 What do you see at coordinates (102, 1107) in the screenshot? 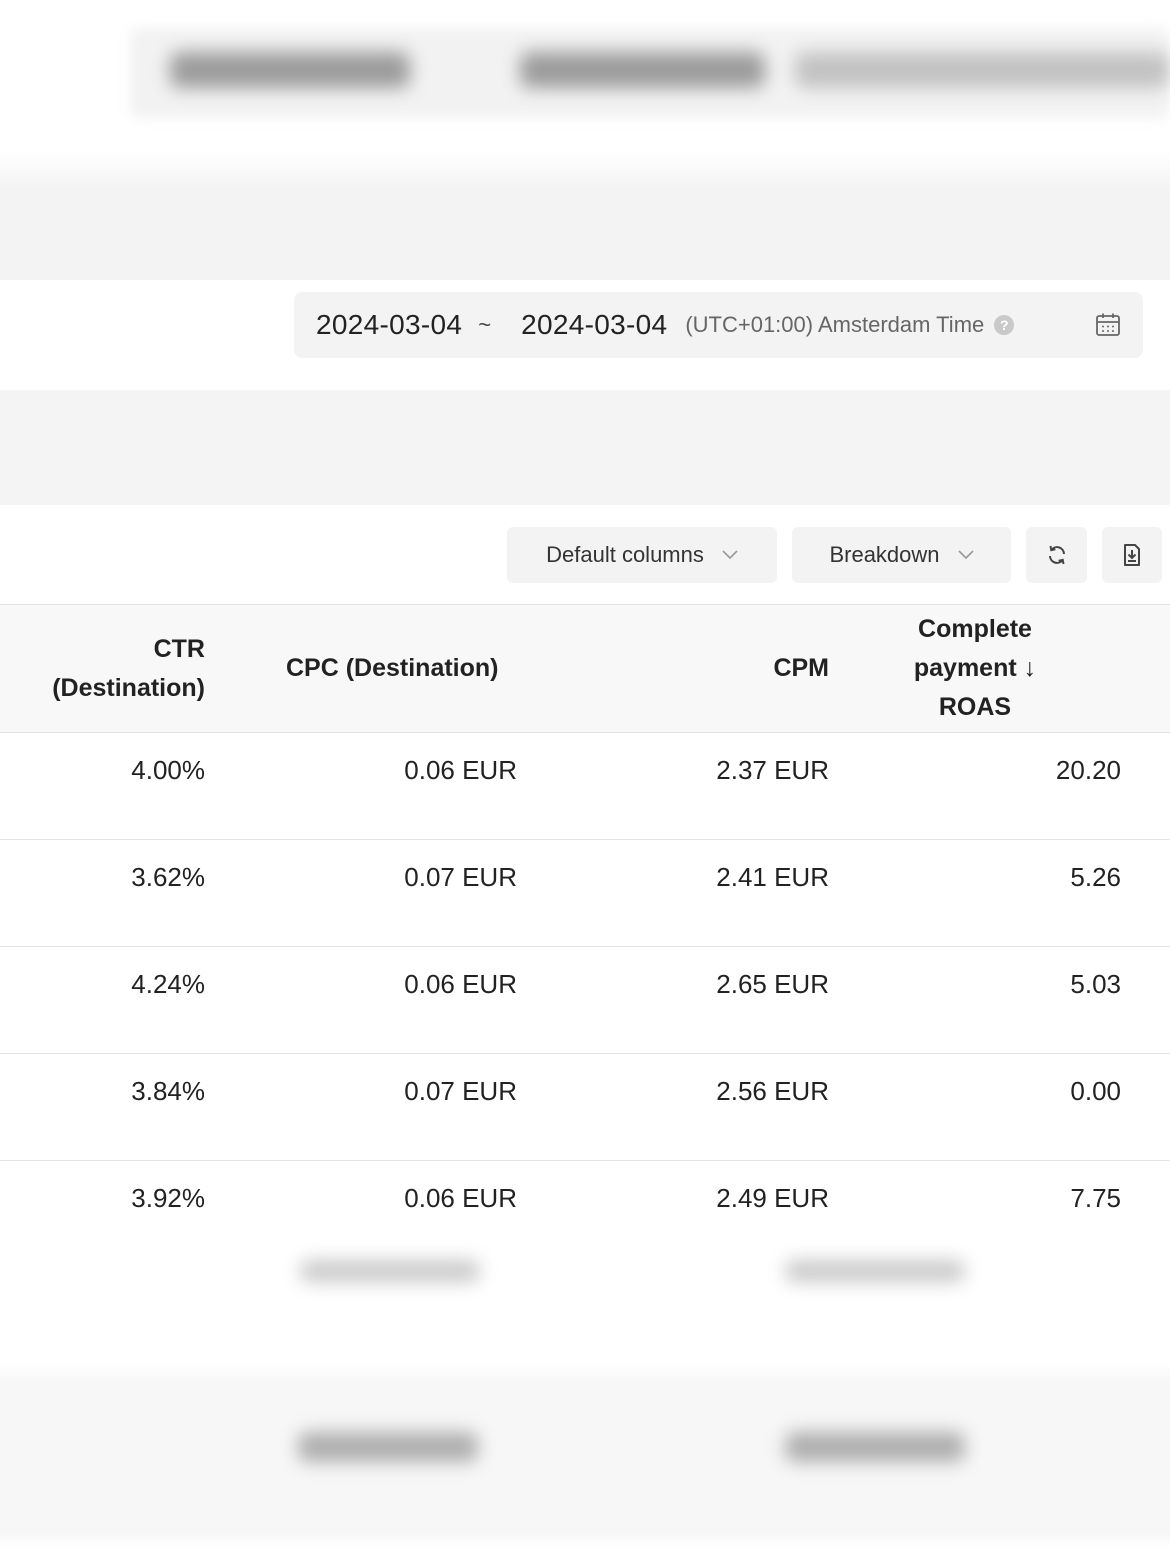
I see `cell-ctr: 3.84%` at bounding box center [102, 1107].